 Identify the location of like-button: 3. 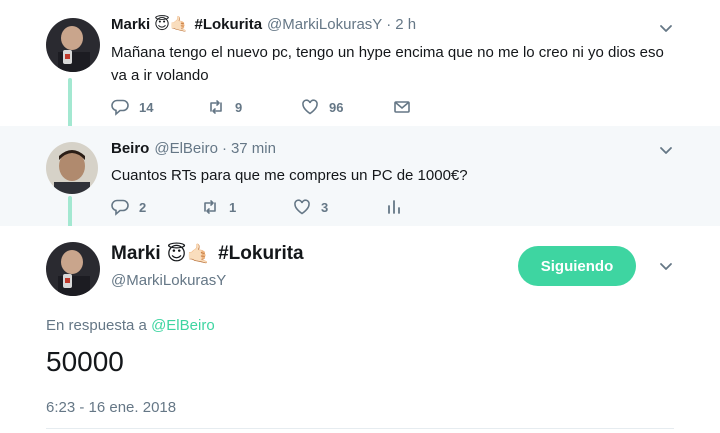
(339, 207).